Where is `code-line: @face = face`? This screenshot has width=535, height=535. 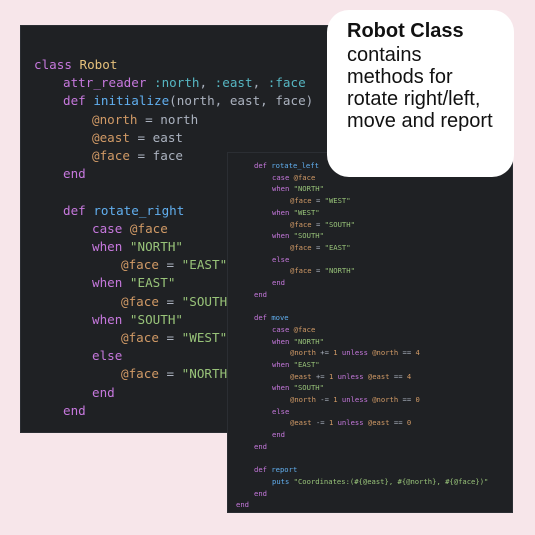
code-line: @face = face is located at coordinates (137, 156).